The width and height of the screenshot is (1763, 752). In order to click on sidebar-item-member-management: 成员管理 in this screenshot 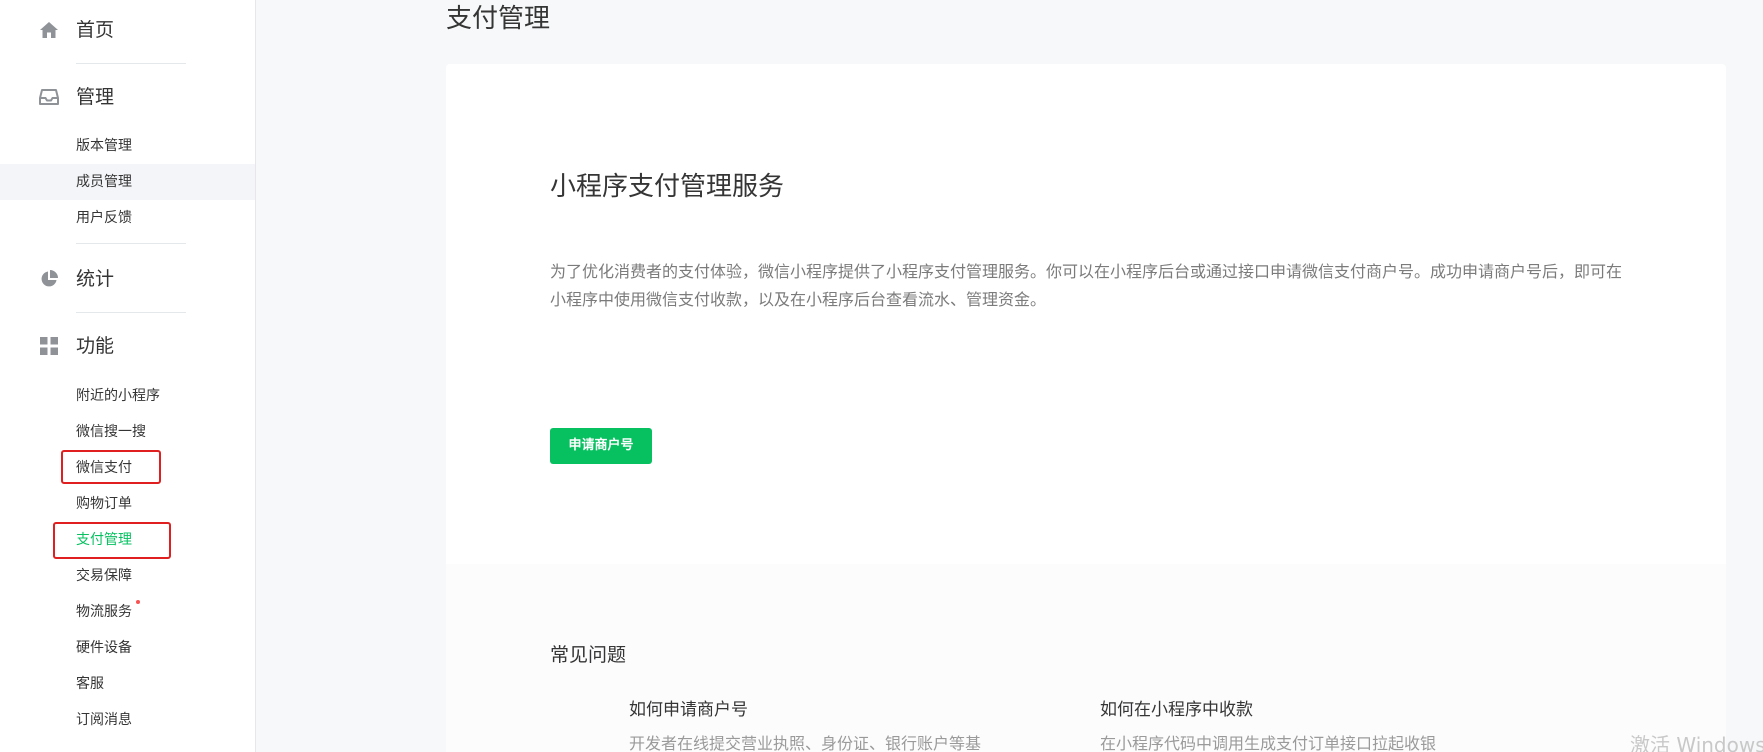, I will do `click(127, 182)`.